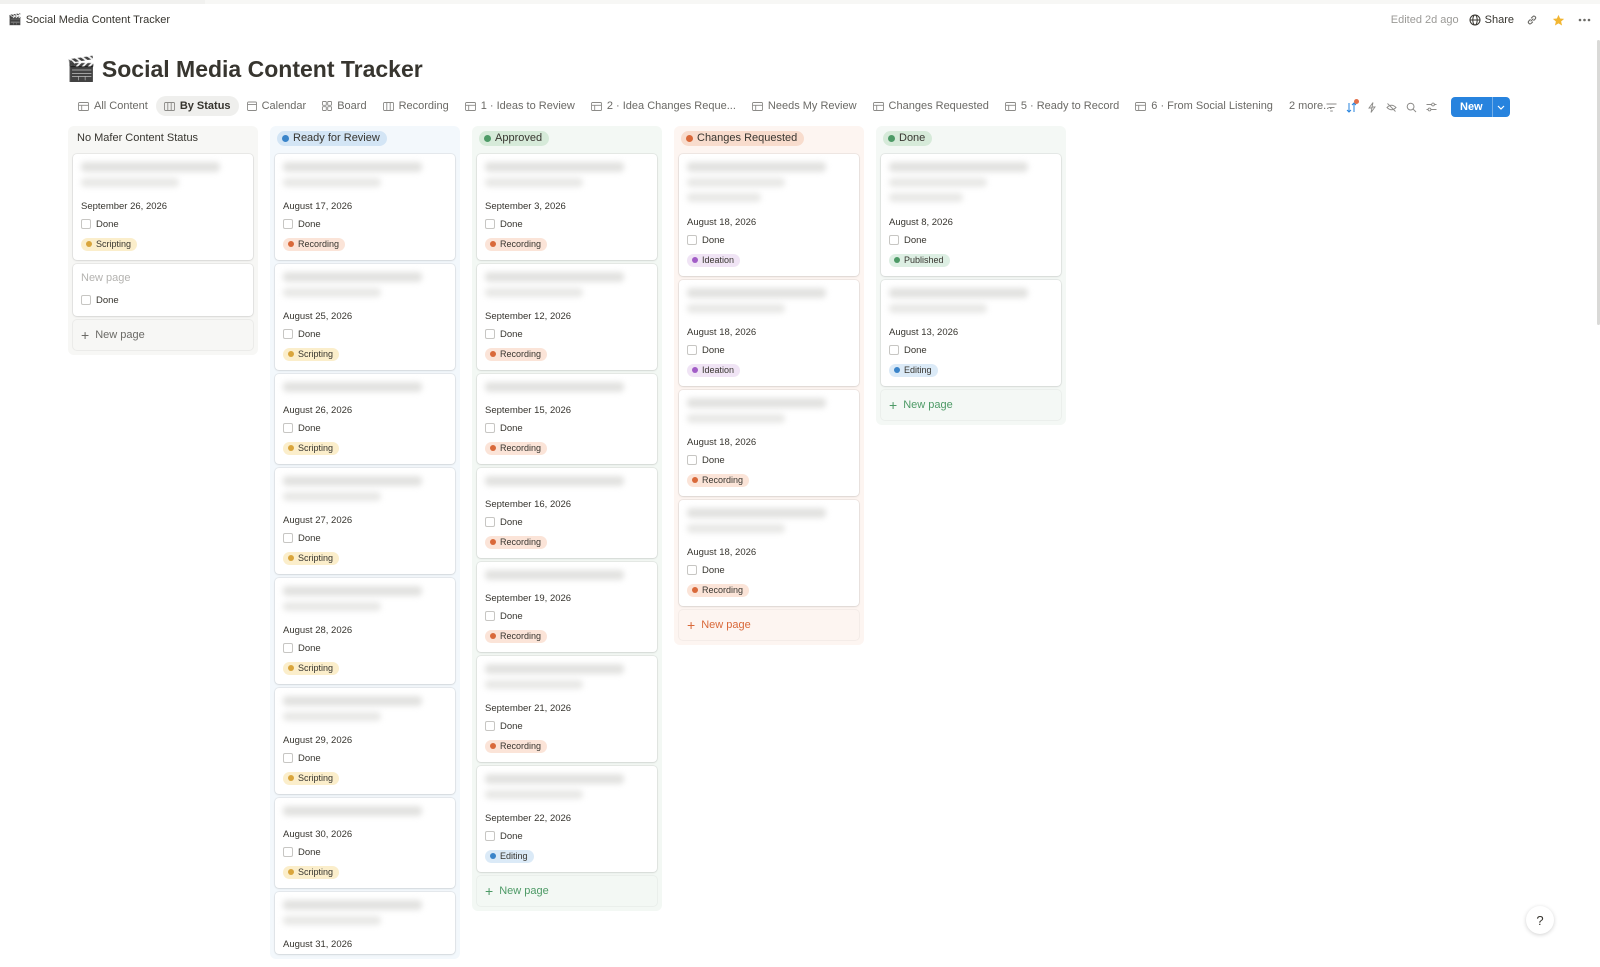  I want to click on content-card: August 29, 2026 Done Scripting, so click(365, 741).